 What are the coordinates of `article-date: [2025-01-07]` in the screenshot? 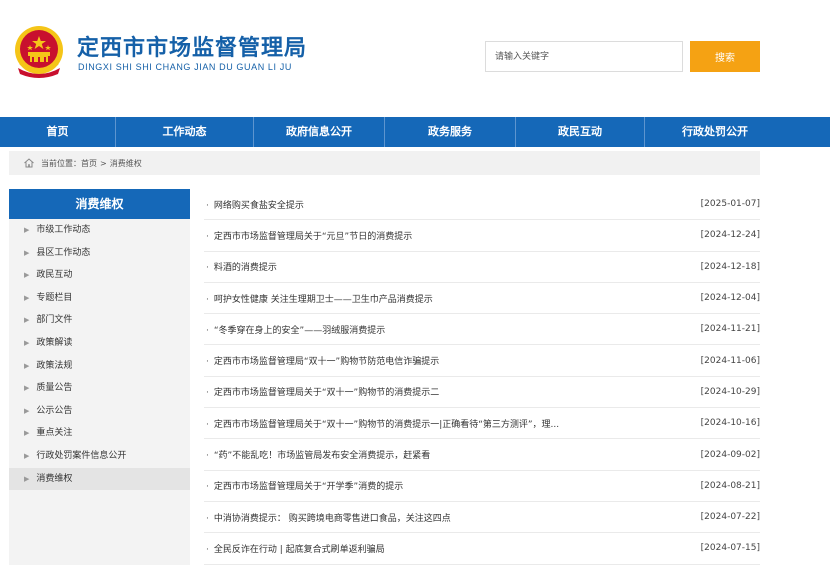 It's located at (730, 204).